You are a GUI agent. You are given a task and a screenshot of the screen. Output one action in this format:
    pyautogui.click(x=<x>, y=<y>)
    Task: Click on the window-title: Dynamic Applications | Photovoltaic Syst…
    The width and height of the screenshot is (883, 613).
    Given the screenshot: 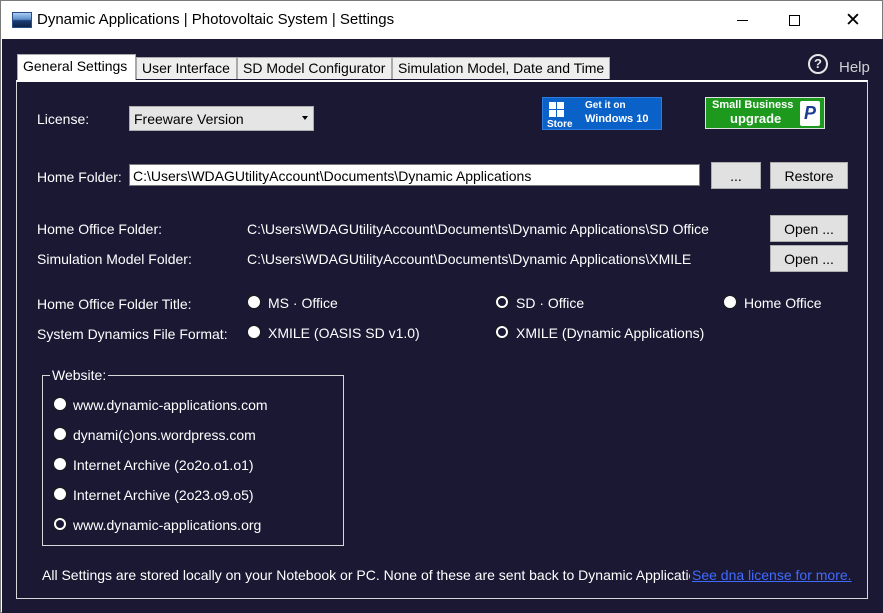 What is the action you would take?
    pyautogui.click(x=216, y=19)
    